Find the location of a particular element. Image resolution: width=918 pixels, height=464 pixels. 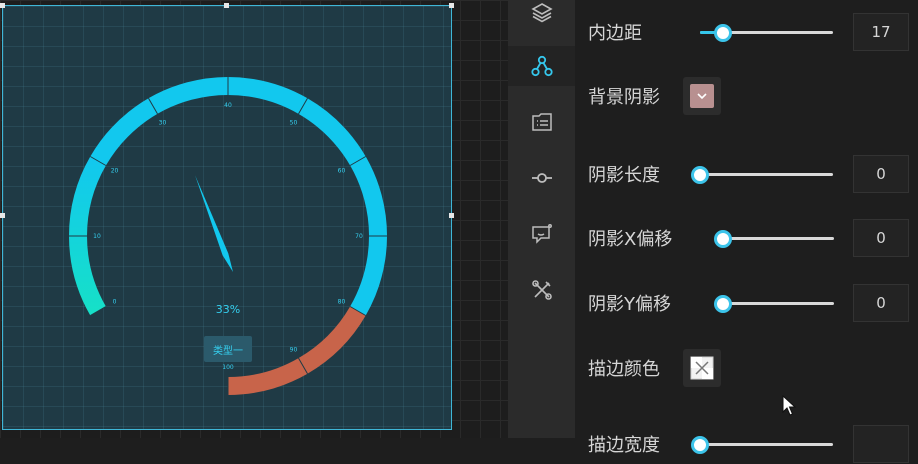

stroke-width-row: 描边宽度 is located at coordinates (746, 444).